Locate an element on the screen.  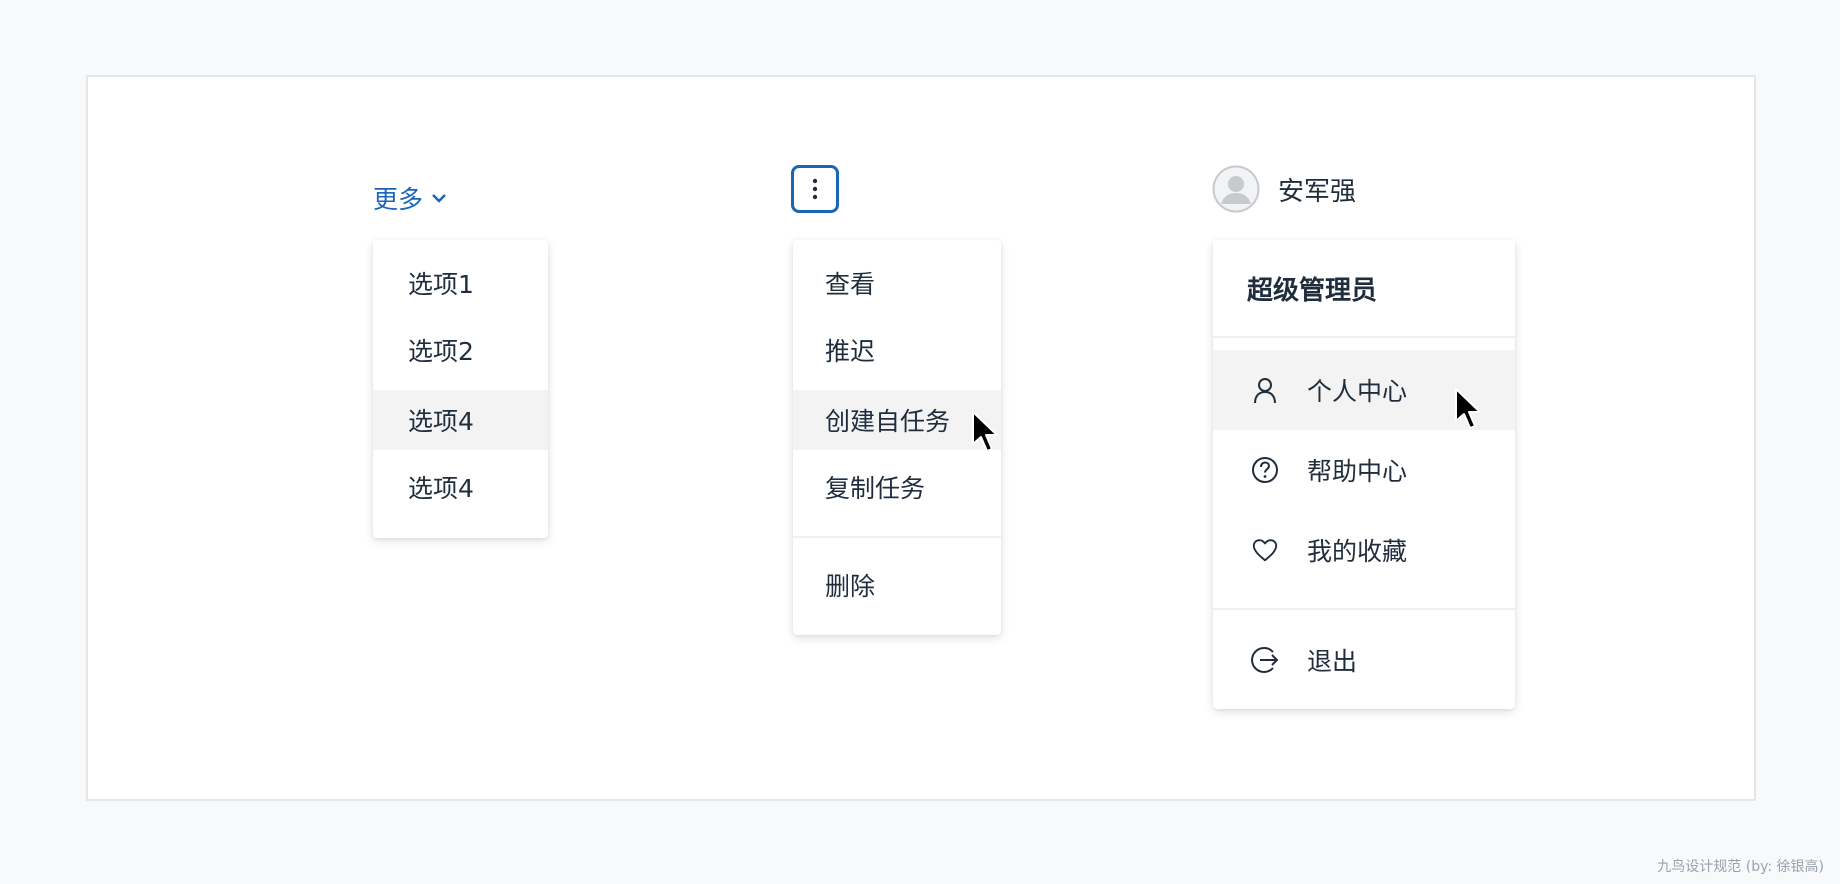
user-role: 超级管理员 is located at coordinates (1312, 290).